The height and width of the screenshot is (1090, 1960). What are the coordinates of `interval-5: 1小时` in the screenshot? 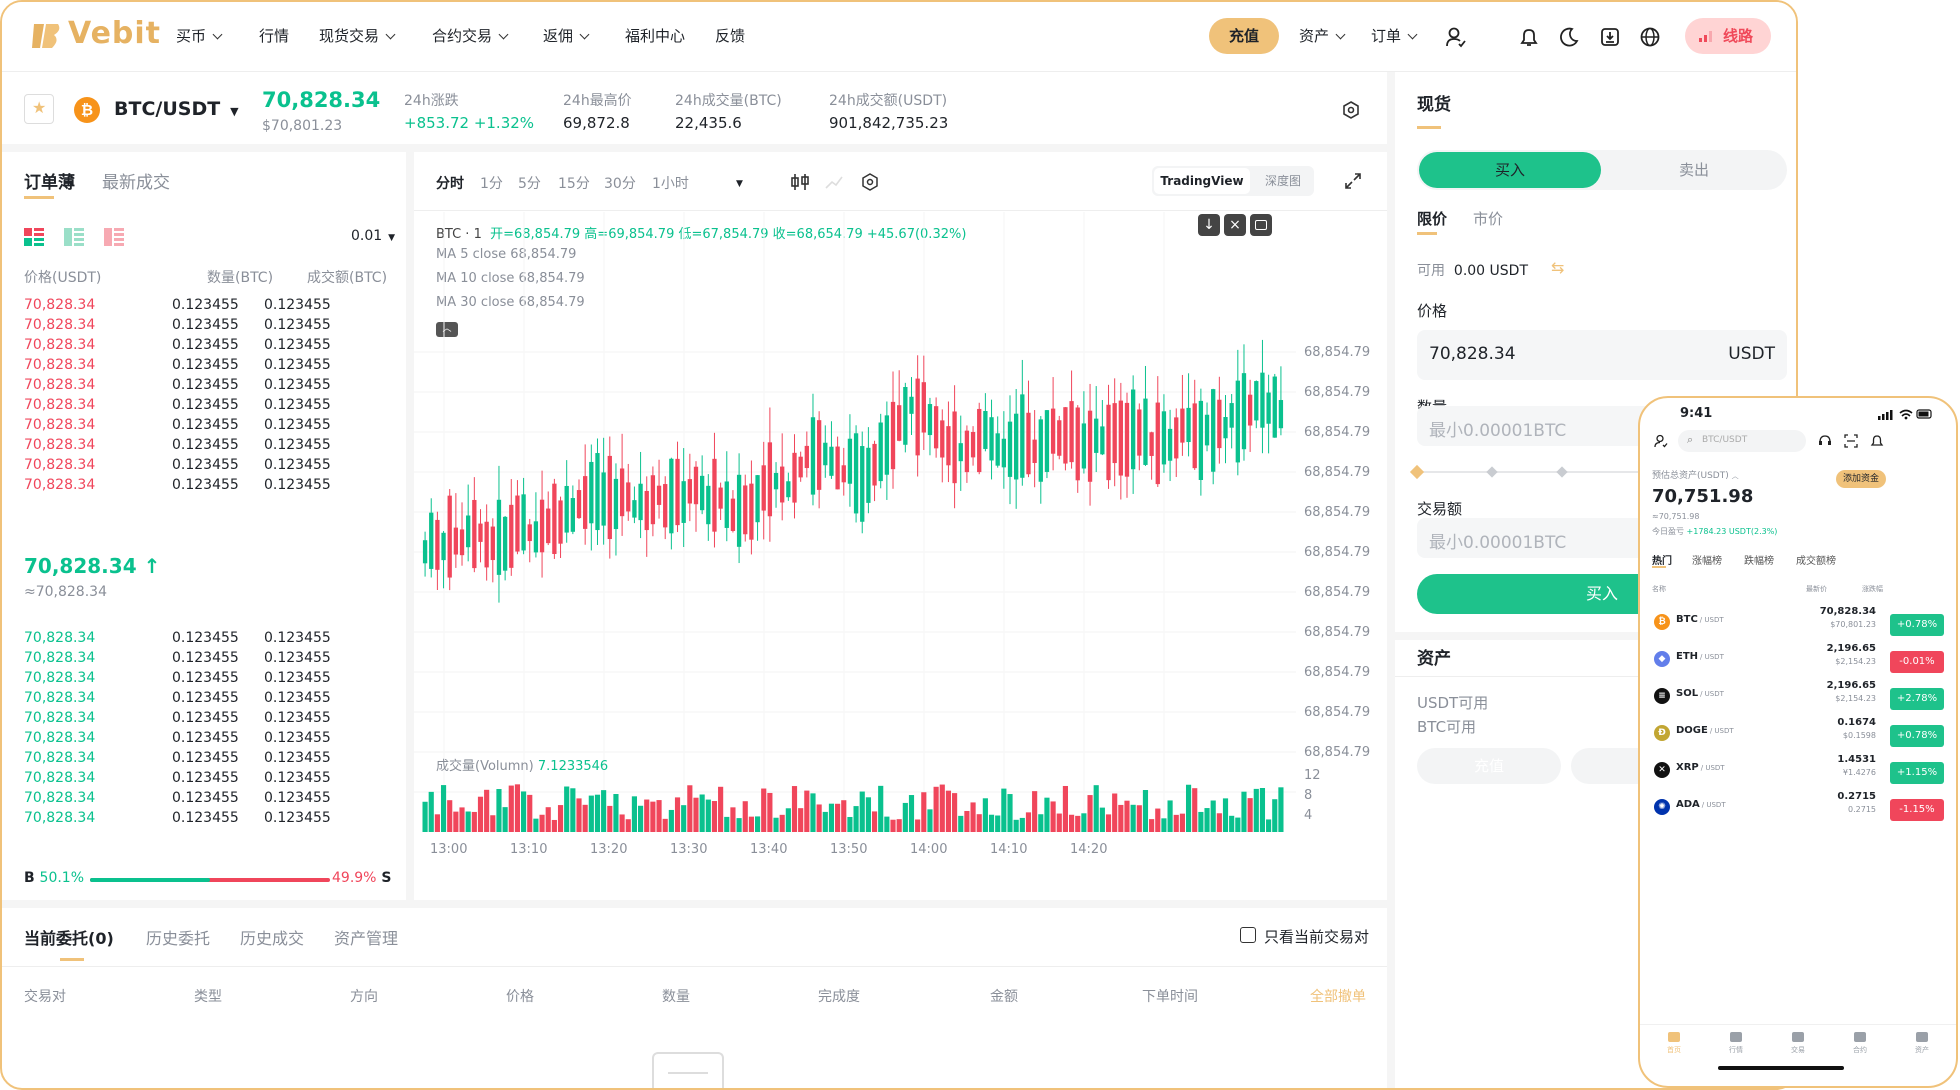 It's located at (670, 183).